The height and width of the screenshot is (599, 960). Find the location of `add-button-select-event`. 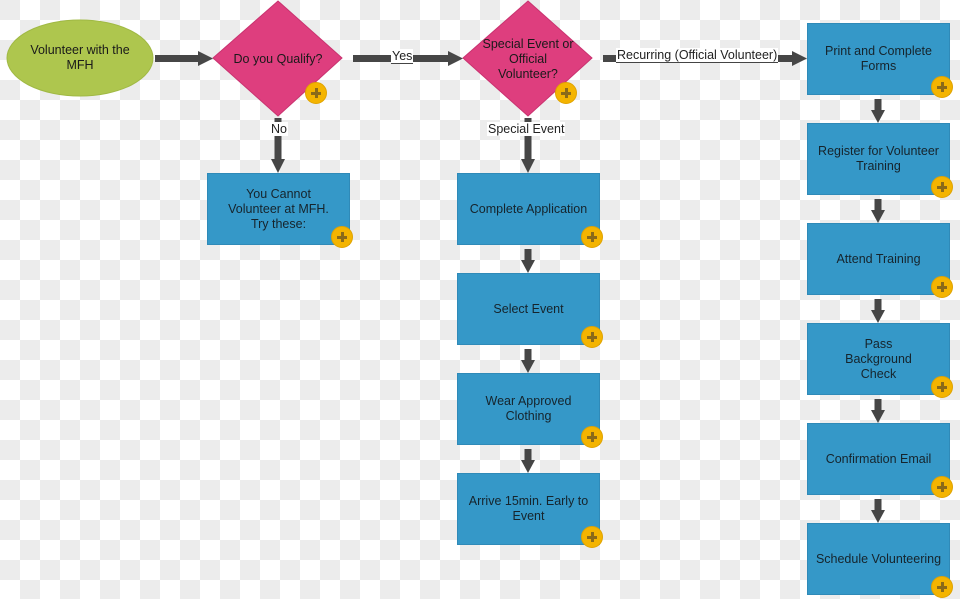

add-button-select-event is located at coordinates (592, 337).